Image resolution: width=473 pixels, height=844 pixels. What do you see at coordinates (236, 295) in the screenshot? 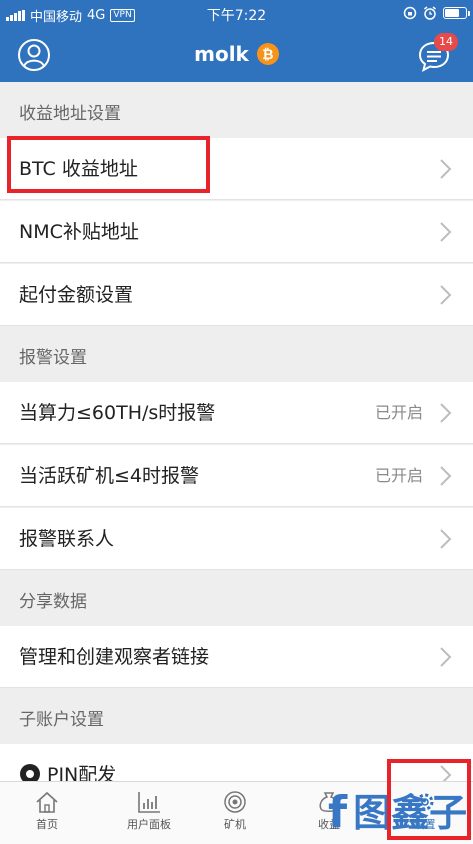
I see `row-min-payout-setting: 起付金额设置` at bounding box center [236, 295].